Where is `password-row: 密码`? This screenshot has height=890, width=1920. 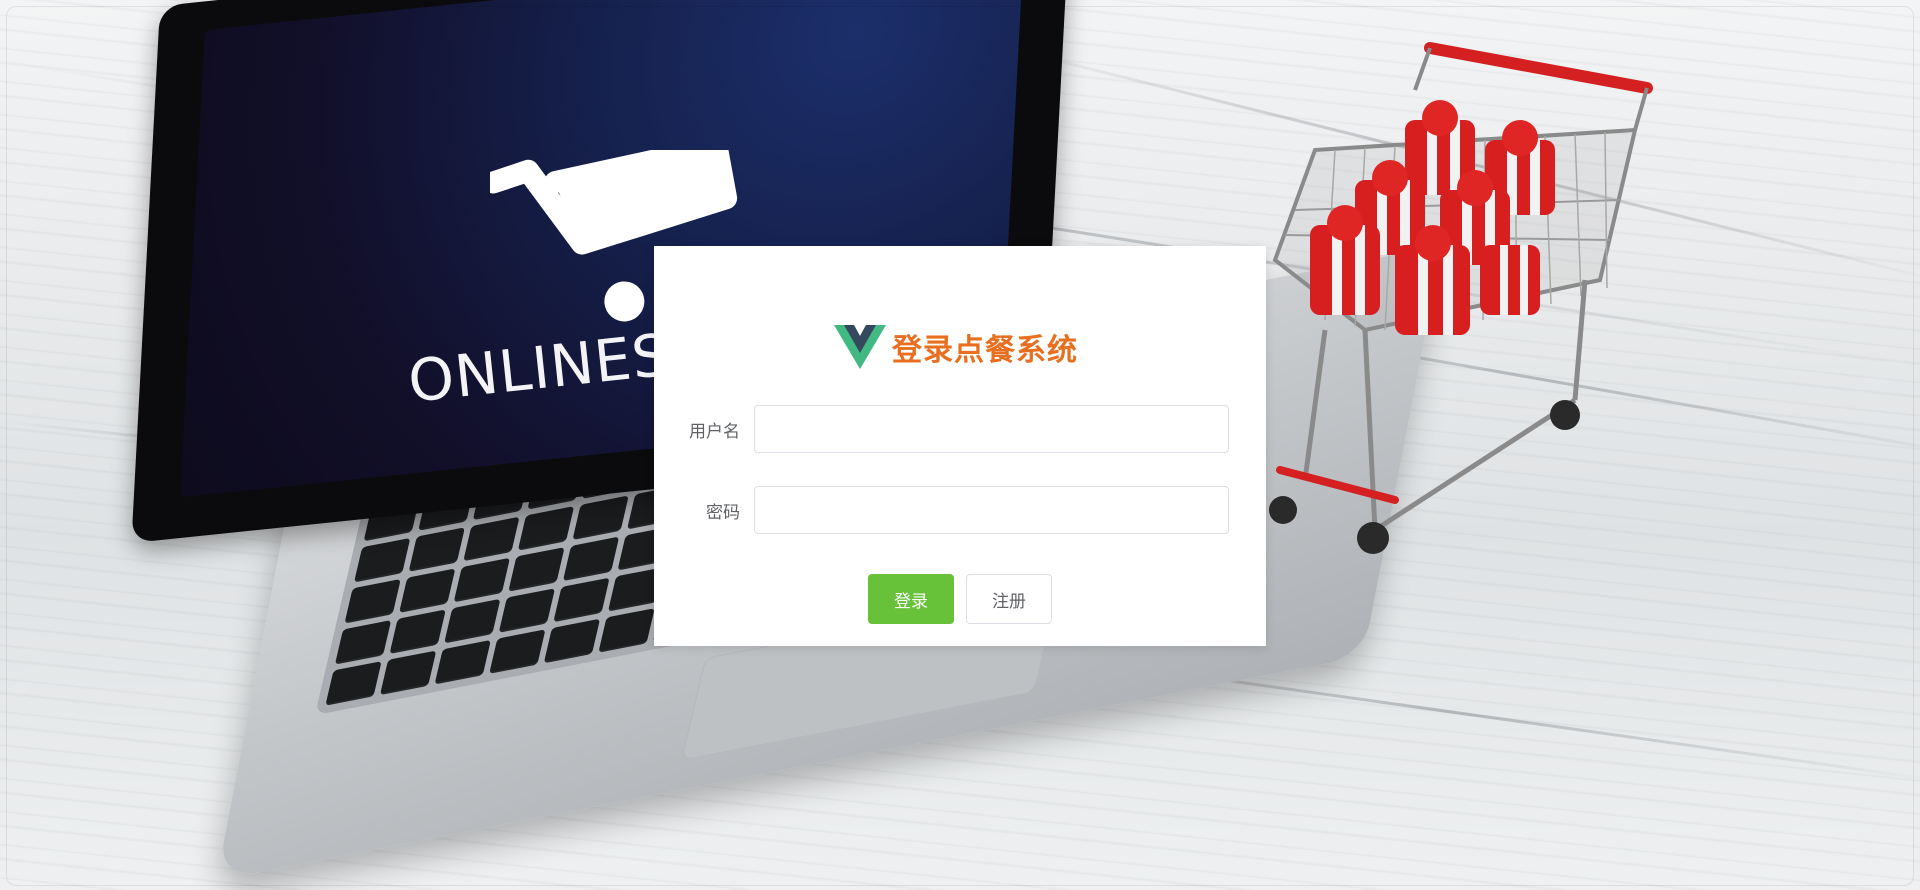 password-row: 密码 is located at coordinates (959, 510).